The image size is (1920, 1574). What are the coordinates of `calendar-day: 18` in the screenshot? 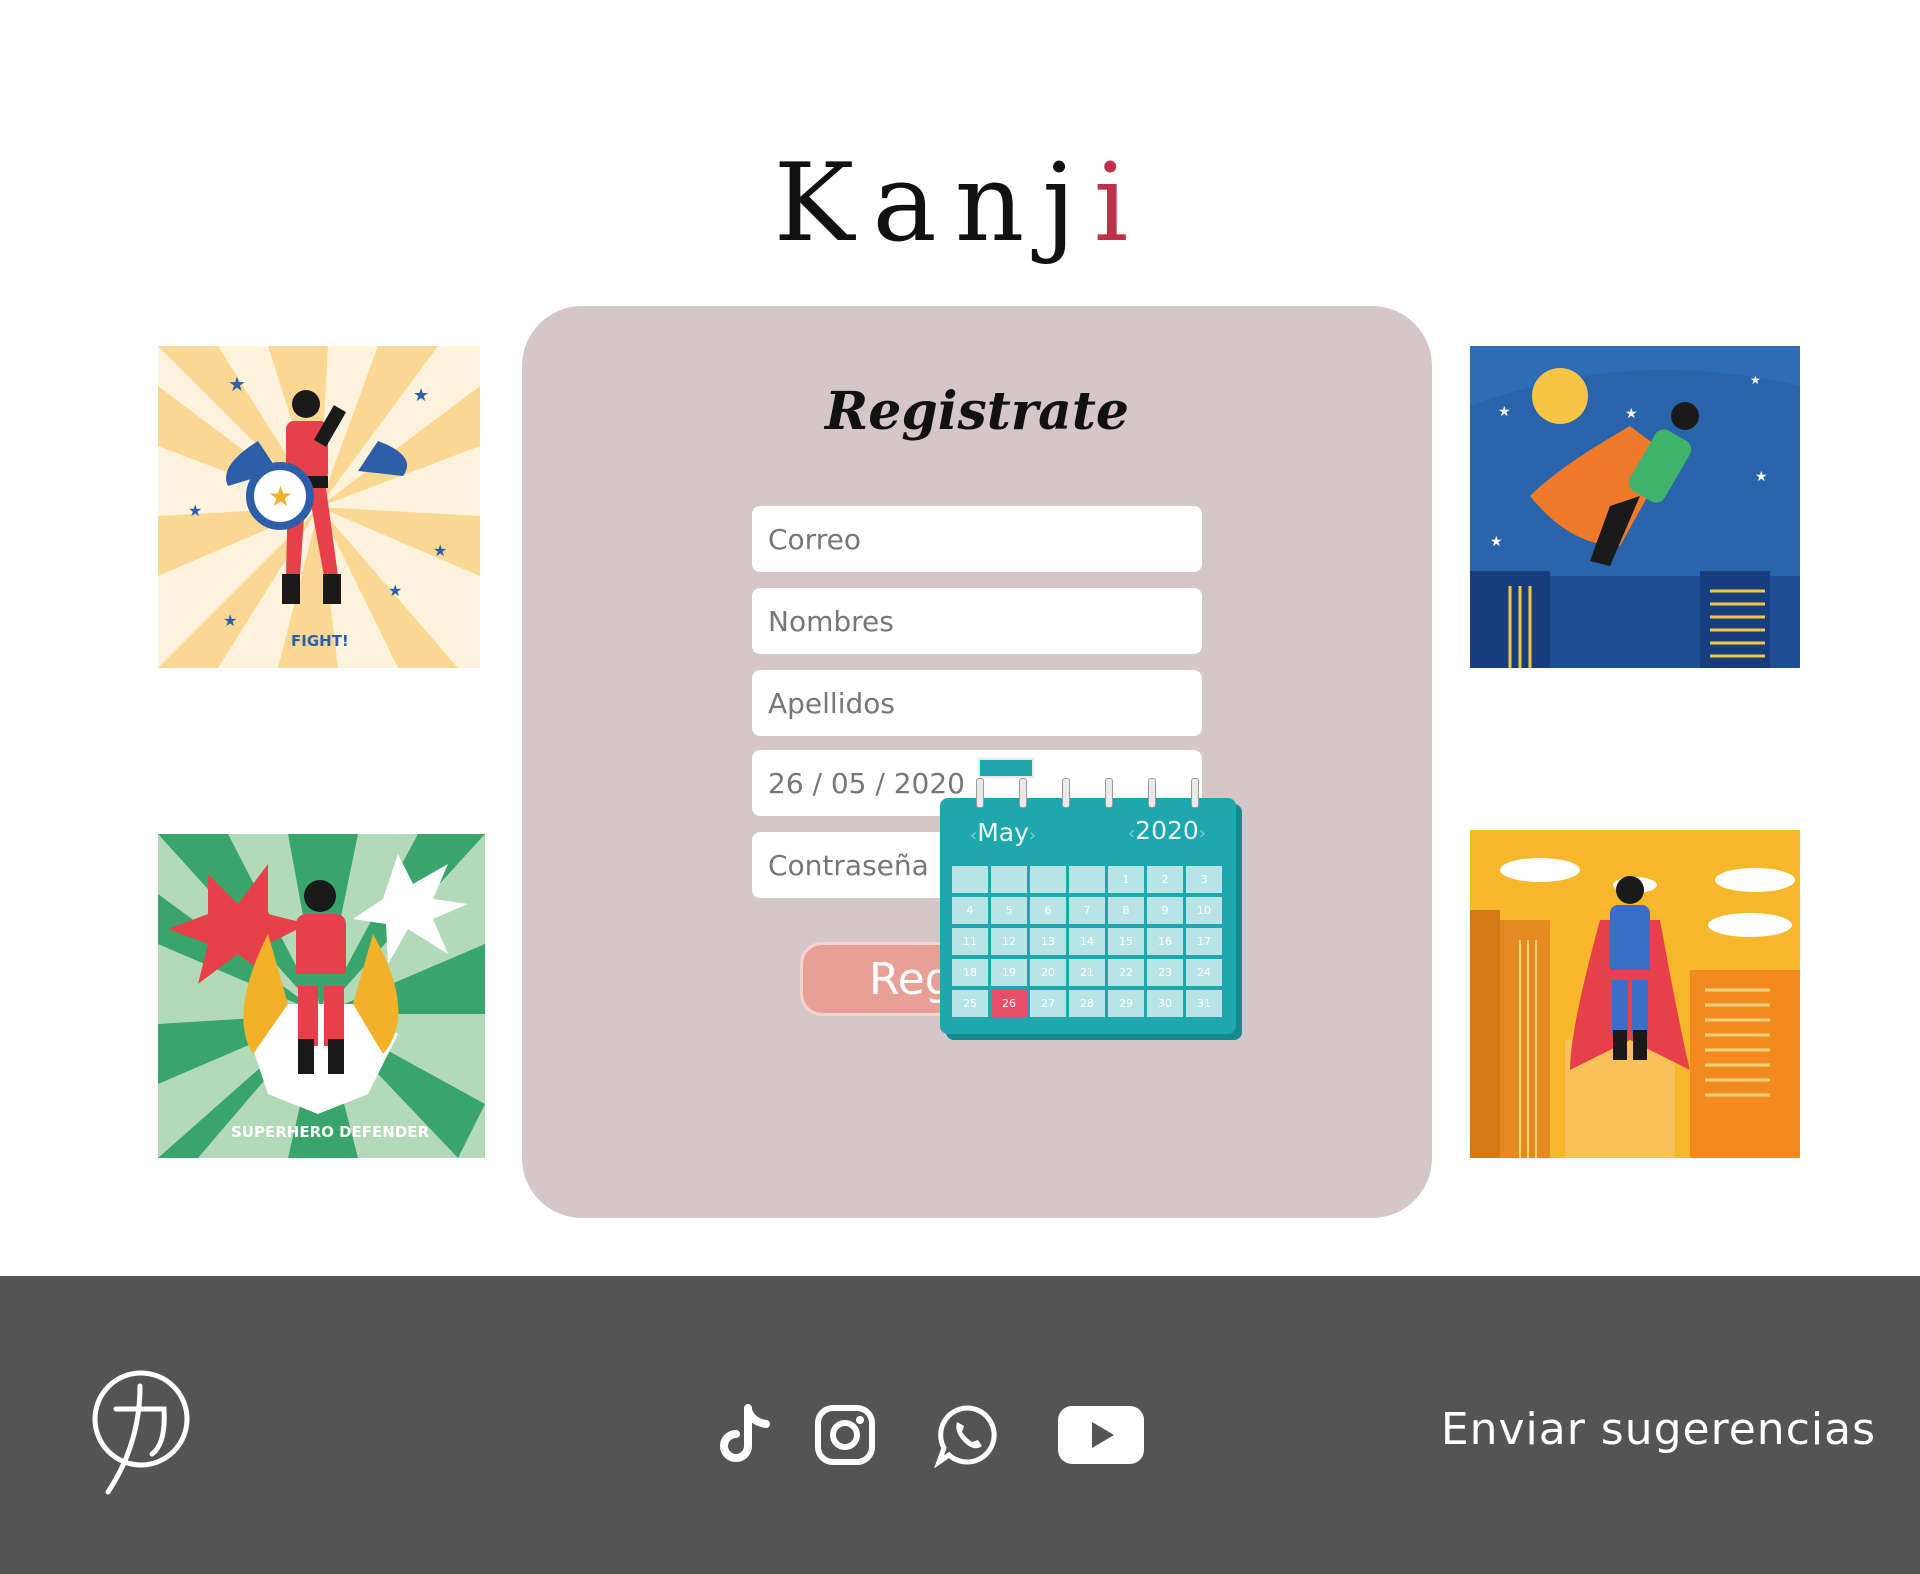 It's located at (970, 972).